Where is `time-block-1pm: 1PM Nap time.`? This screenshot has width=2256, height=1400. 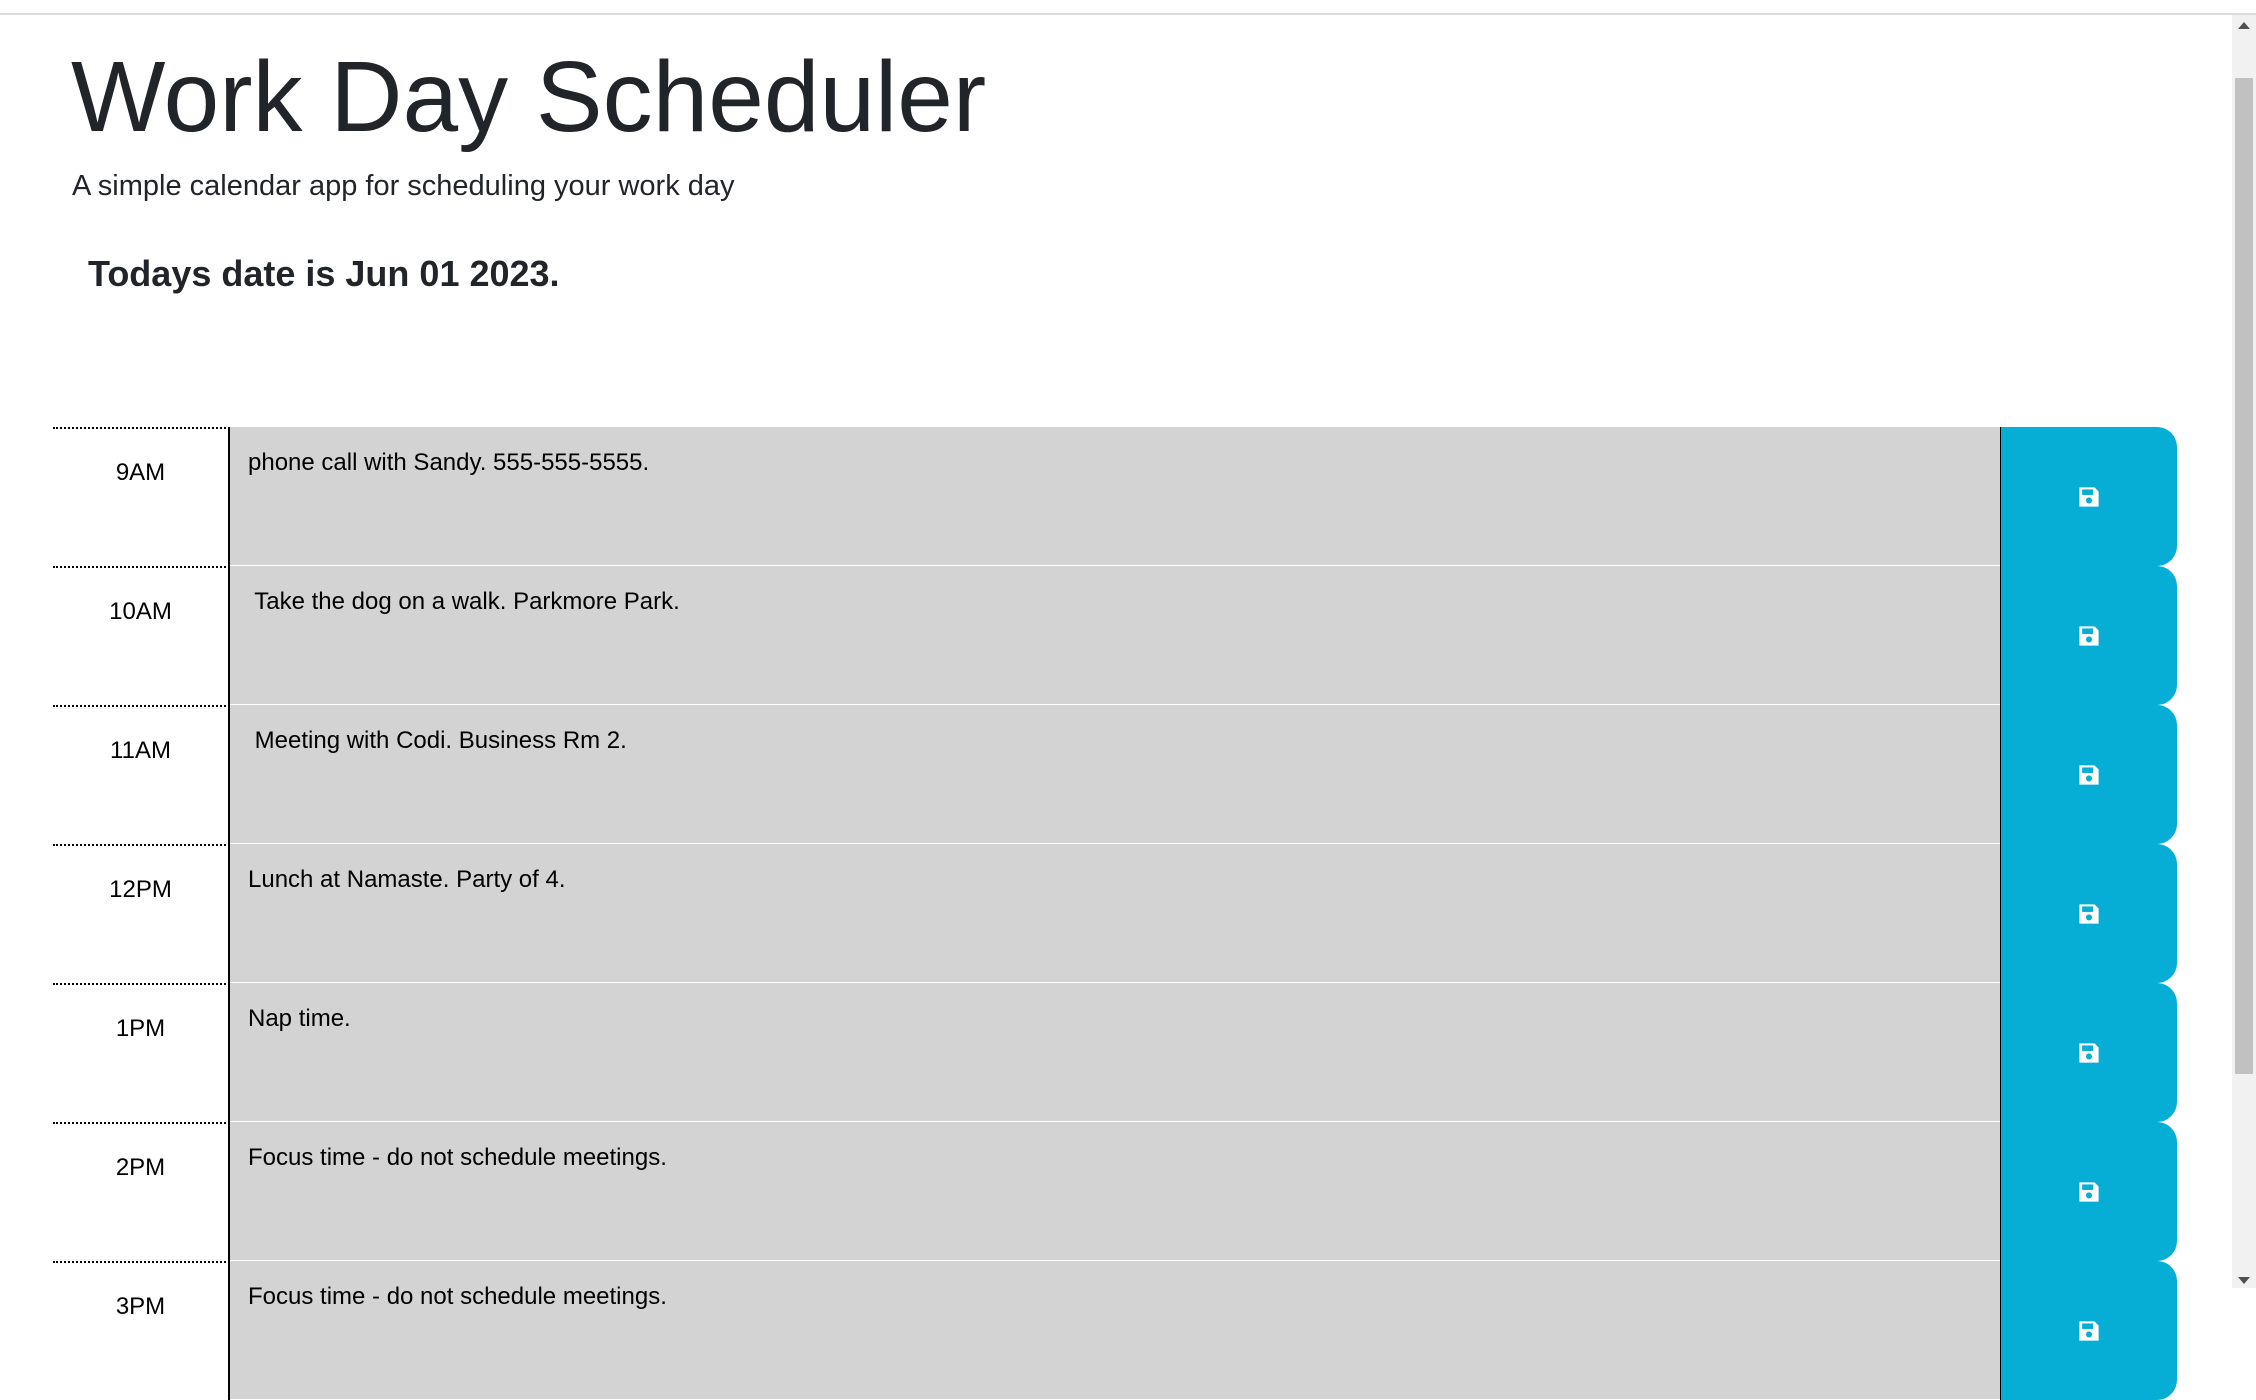 time-block-1pm: 1PM Nap time. is located at coordinates (1115, 1052).